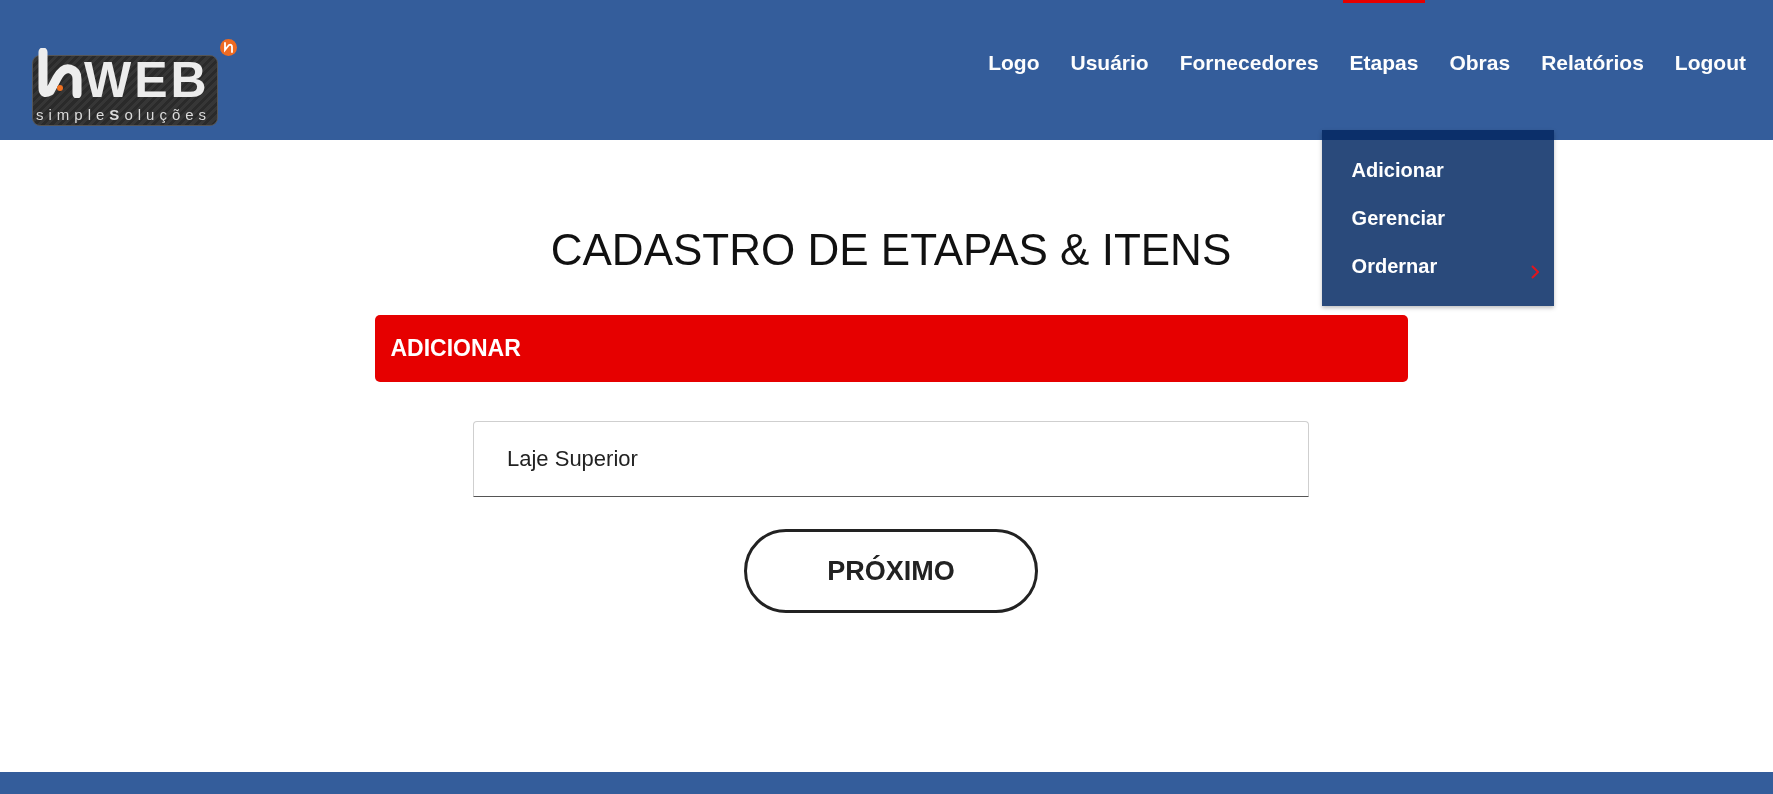 This screenshot has height=794, width=1773. Describe the element at coordinates (1249, 63) in the screenshot. I see `nav-link: Fornecedores` at that location.